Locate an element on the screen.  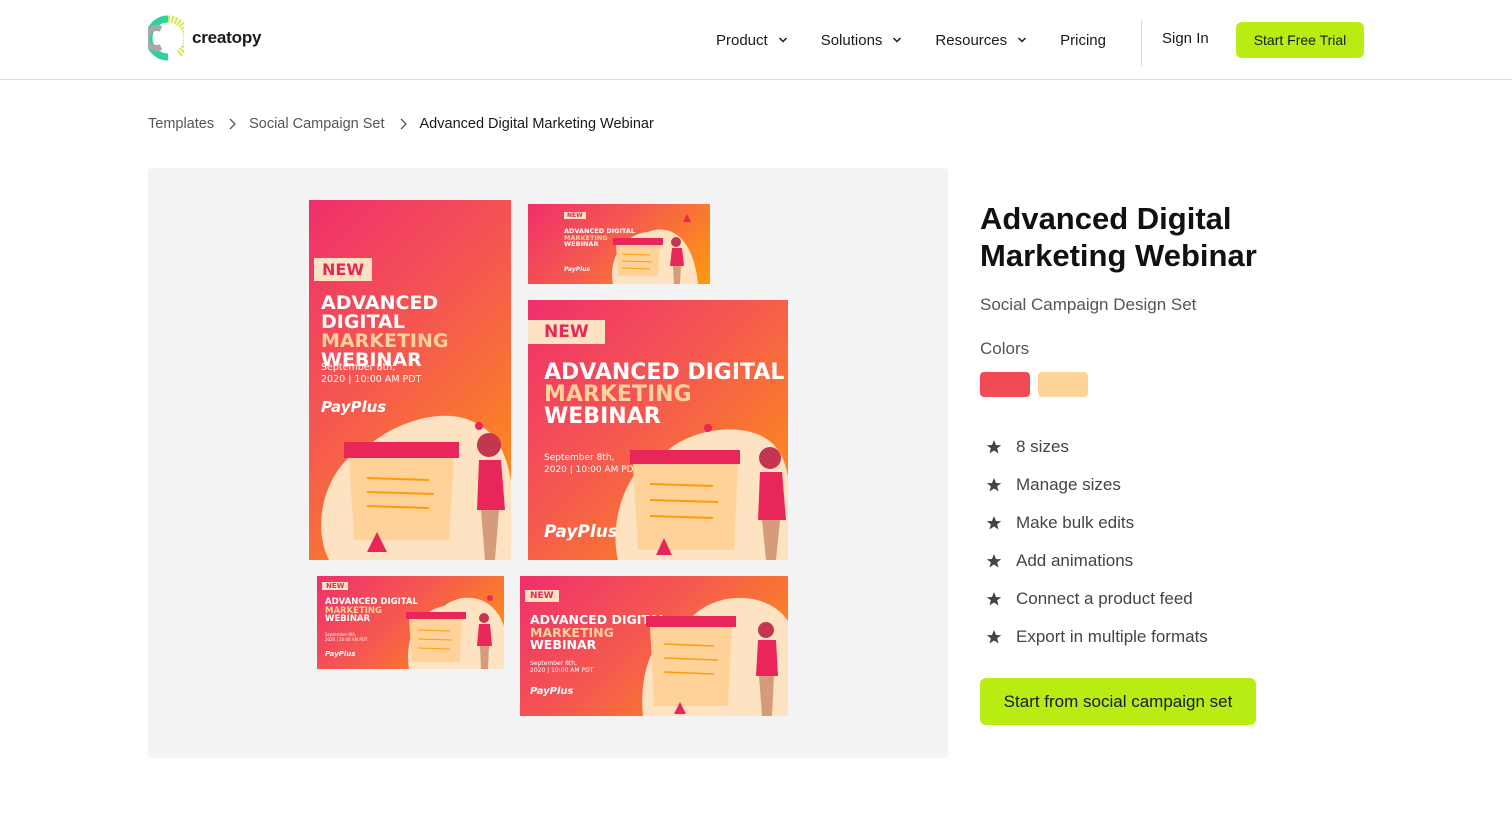
breadcrumb-current: Advanced Digital Marketing Webinar is located at coordinates (536, 124).